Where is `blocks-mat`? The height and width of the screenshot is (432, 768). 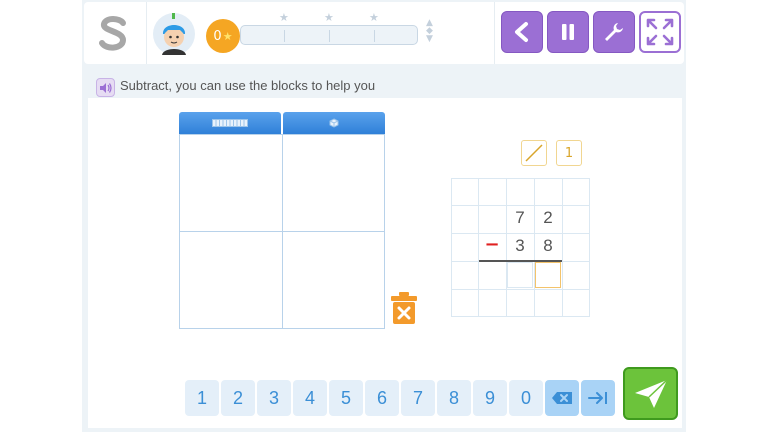 blocks-mat is located at coordinates (282, 220).